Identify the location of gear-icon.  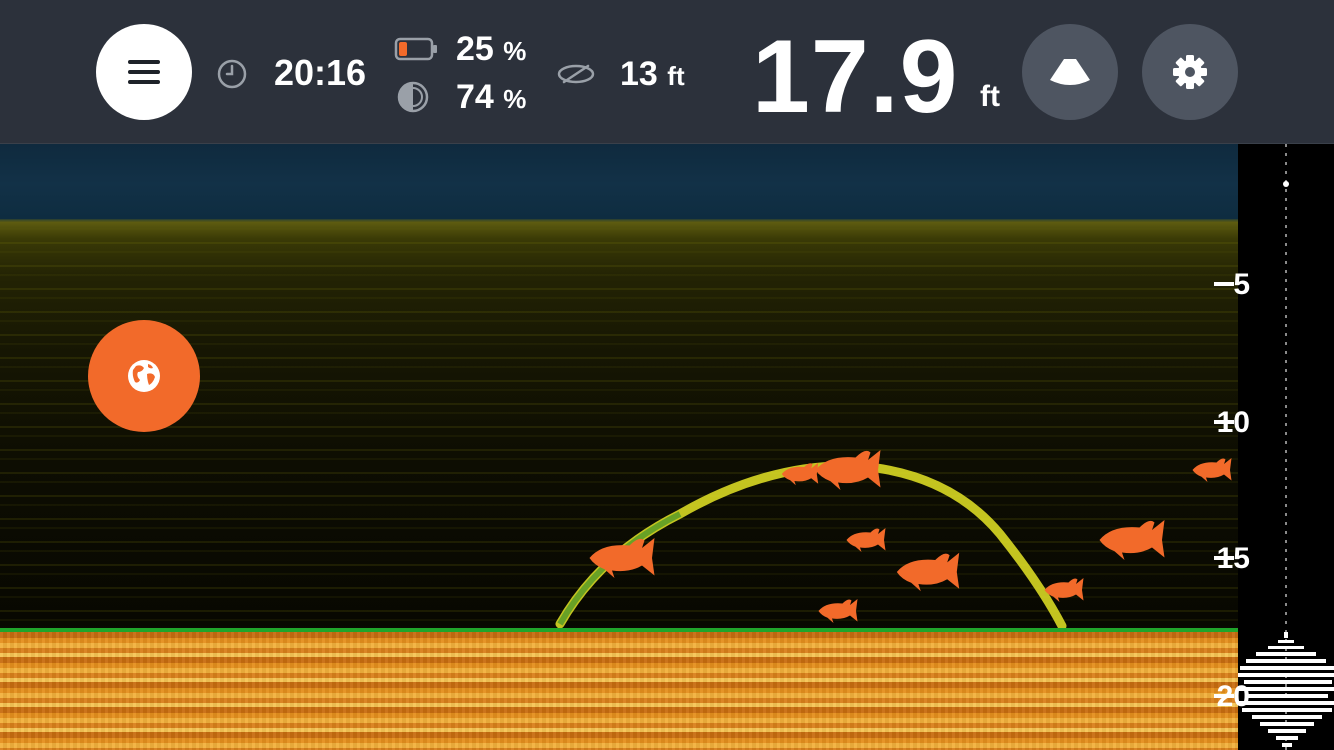
(1190, 72).